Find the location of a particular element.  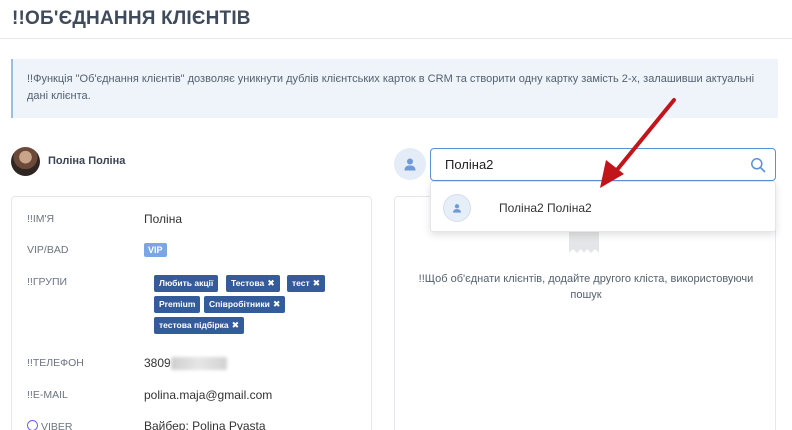

group-tag: Premium is located at coordinates (177, 304).